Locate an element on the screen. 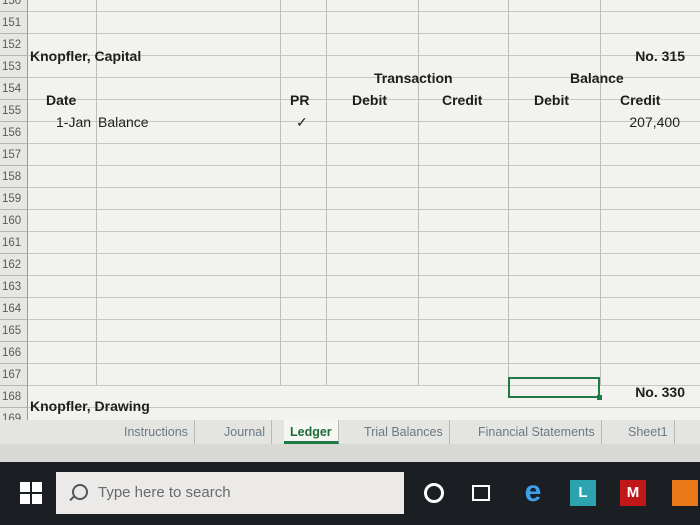  row-header: 162 is located at coordinates (14, 265).